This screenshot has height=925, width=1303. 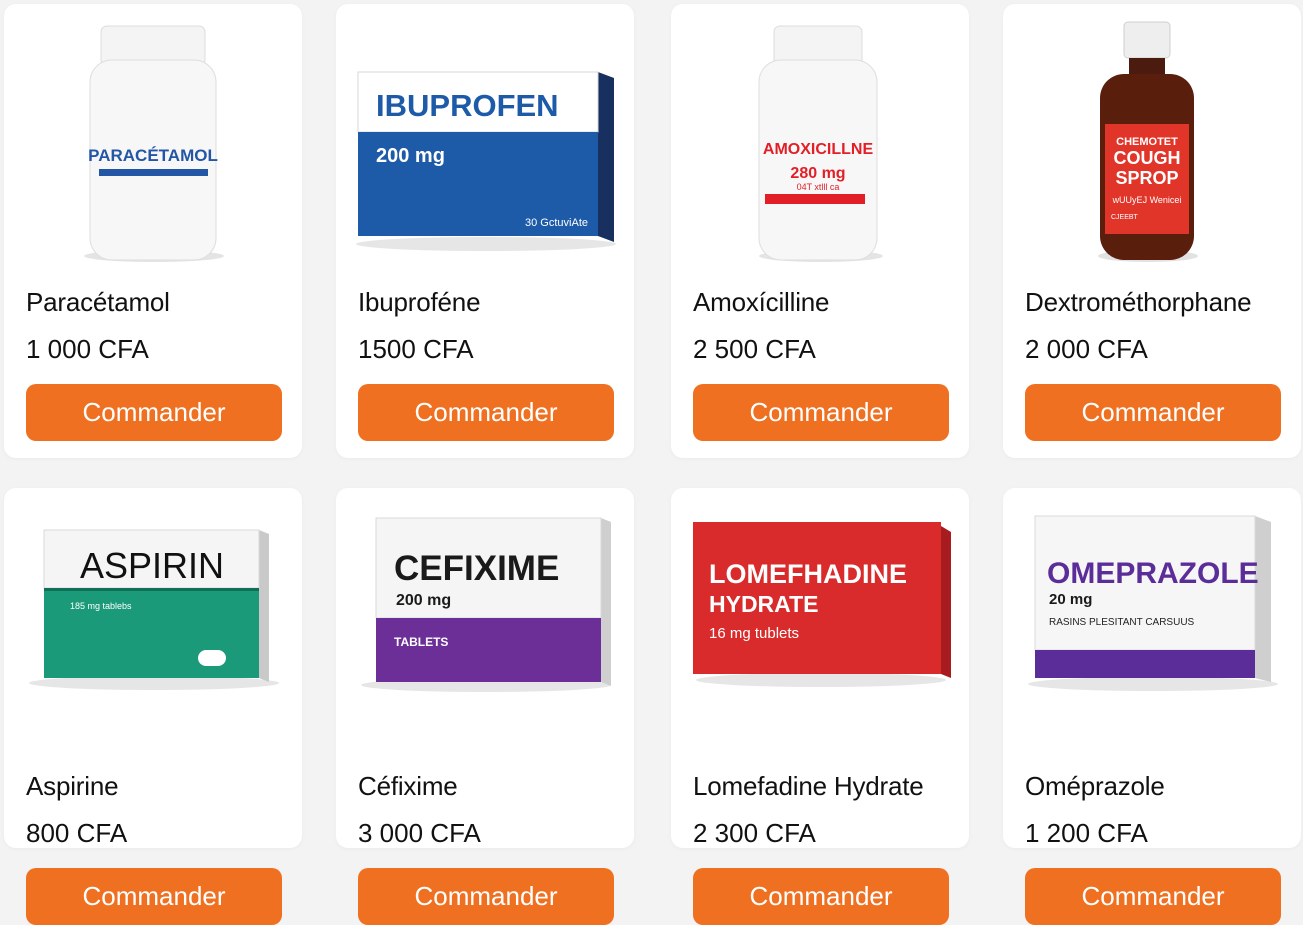 I want to click on product-name: Aspirine, so click(x=72, y=786).